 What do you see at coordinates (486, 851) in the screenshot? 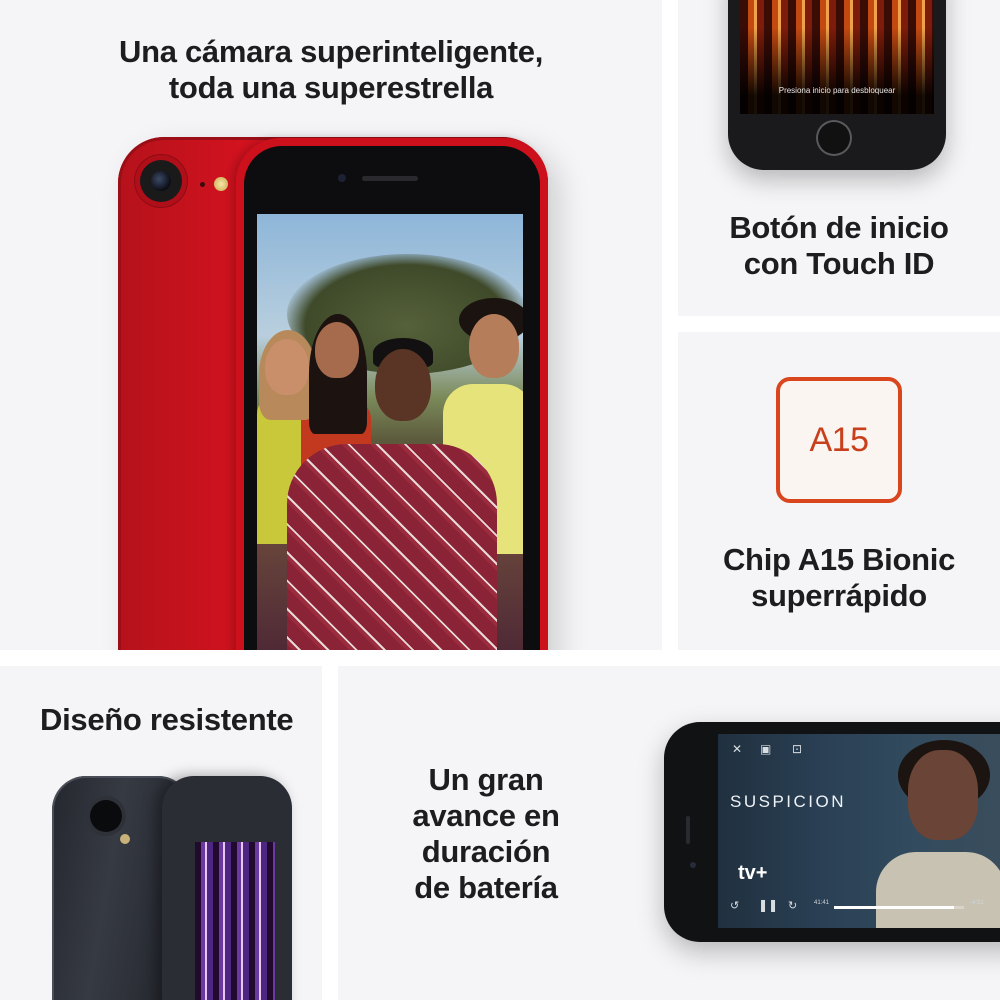
I see `battery-heading-line3: duración` at bounding box center [486, 851].